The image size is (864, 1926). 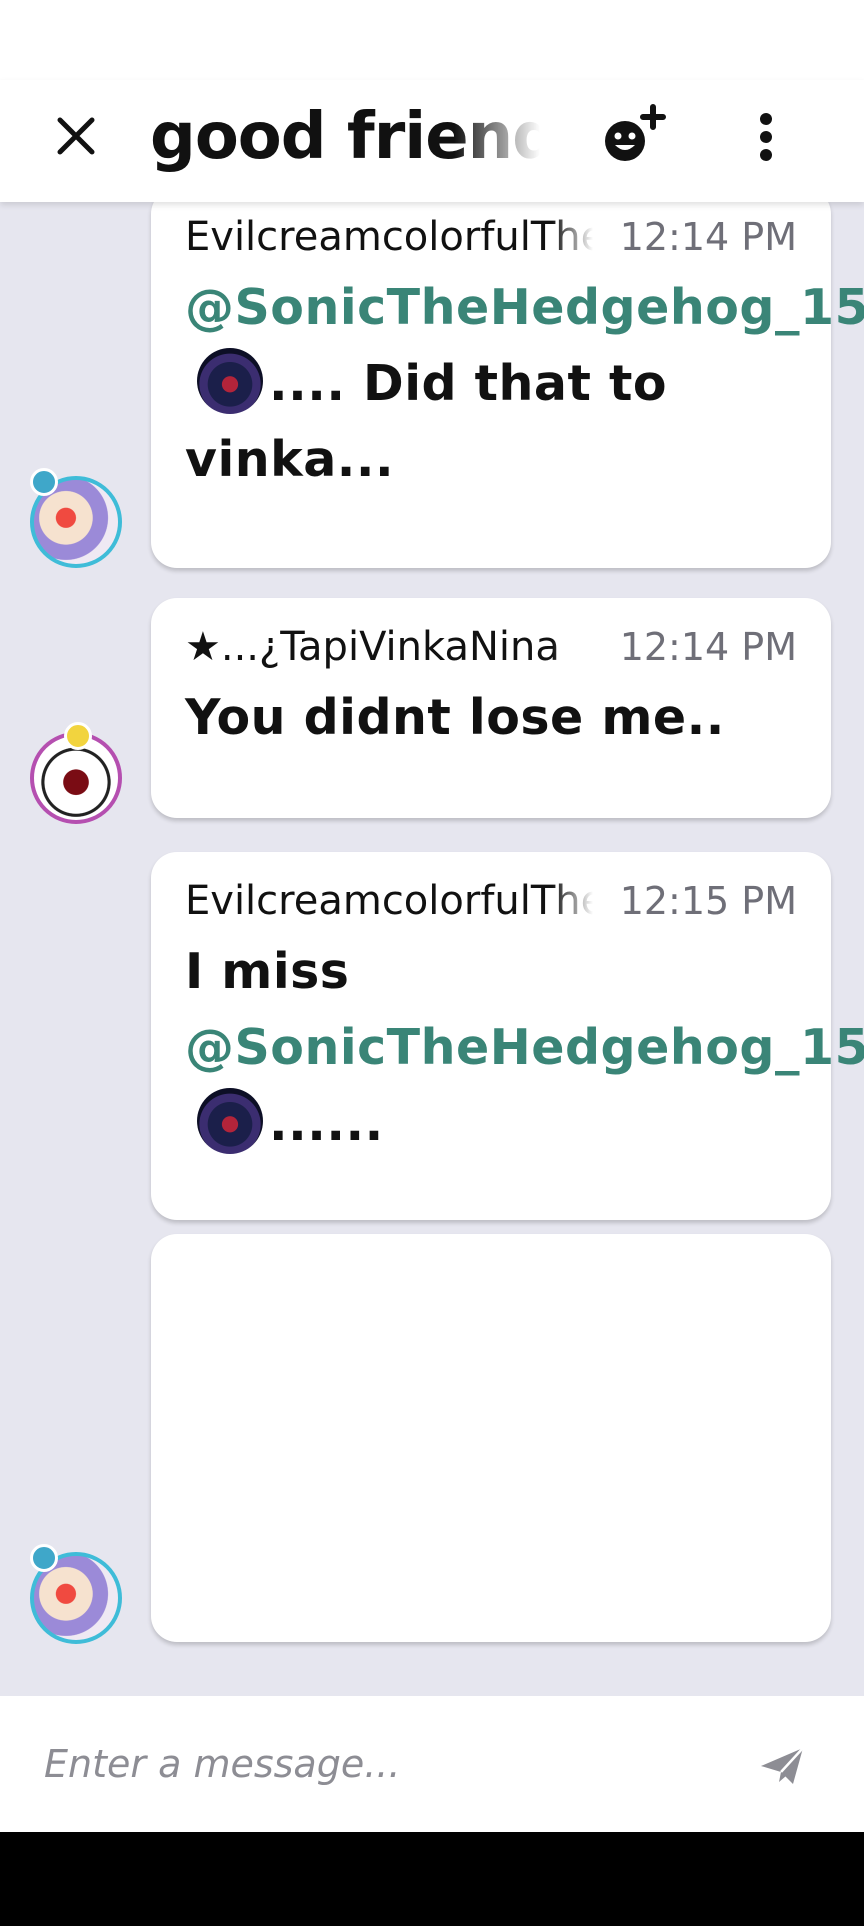 I want to click on close-button, so click(x=76, y=136).